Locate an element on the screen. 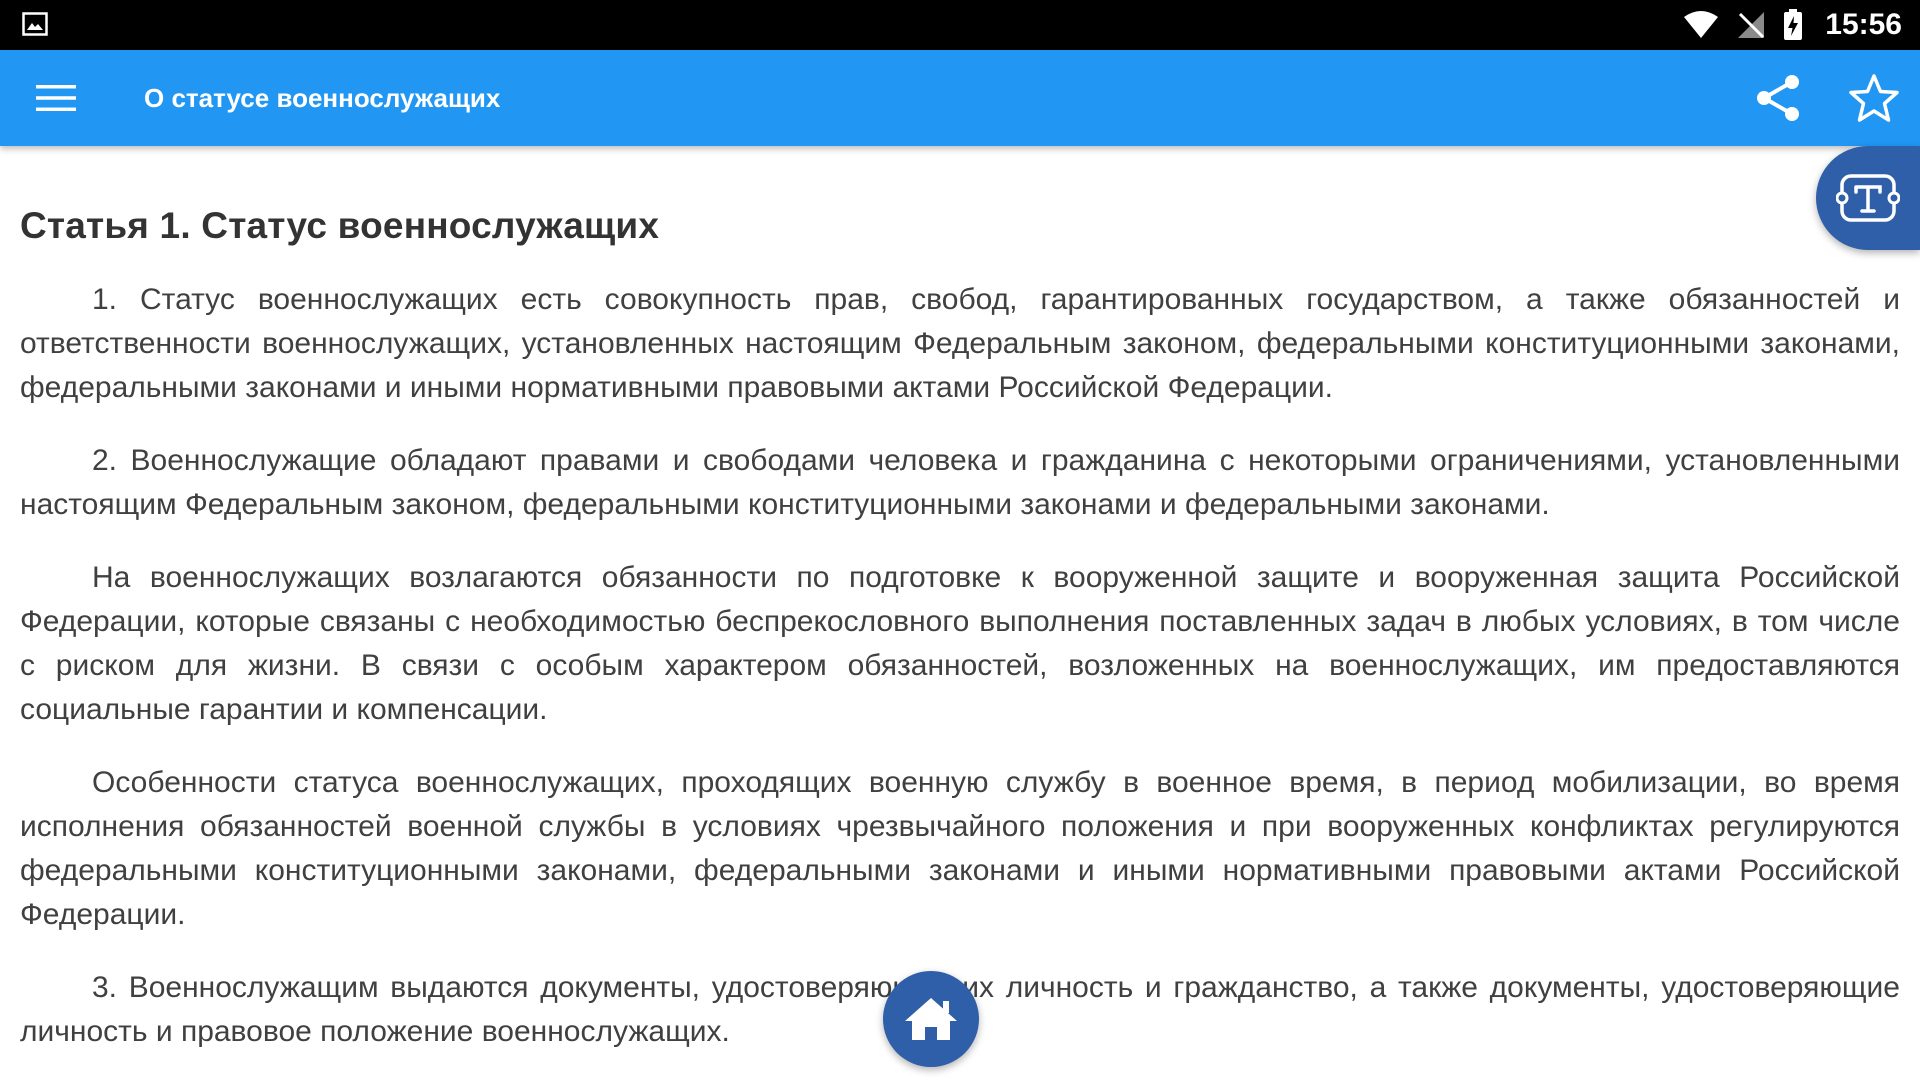 This screenshot has width=1920, height=1080. menu-icon is located at coordinates (56, 98).